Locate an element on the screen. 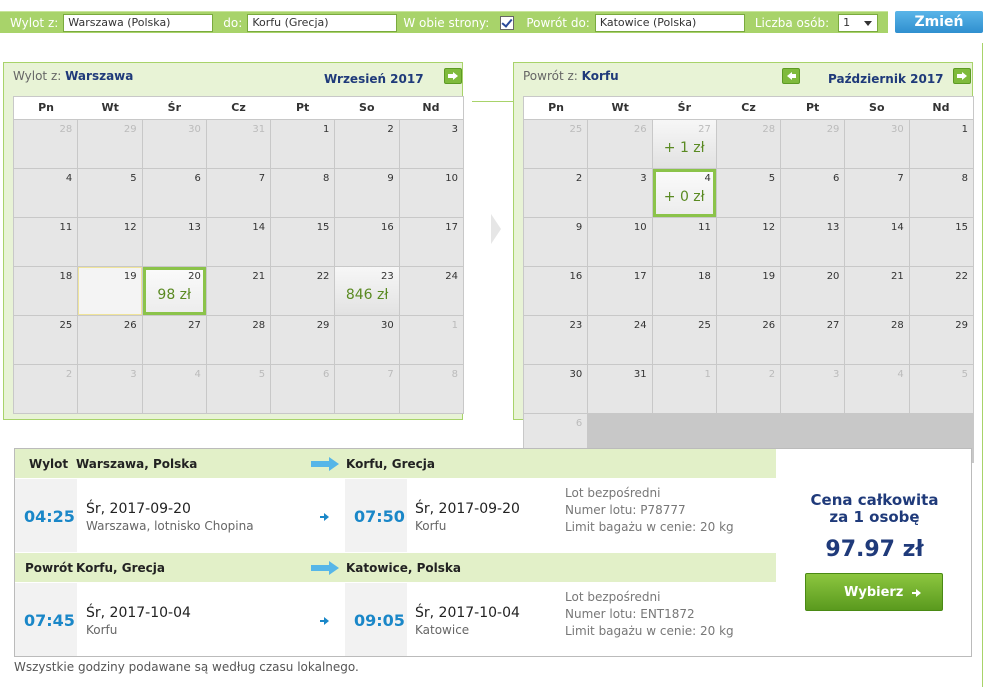 The image size is (995, 687). calendar-day-with-price: 20 98 zł is located at coordinates (174, 291).